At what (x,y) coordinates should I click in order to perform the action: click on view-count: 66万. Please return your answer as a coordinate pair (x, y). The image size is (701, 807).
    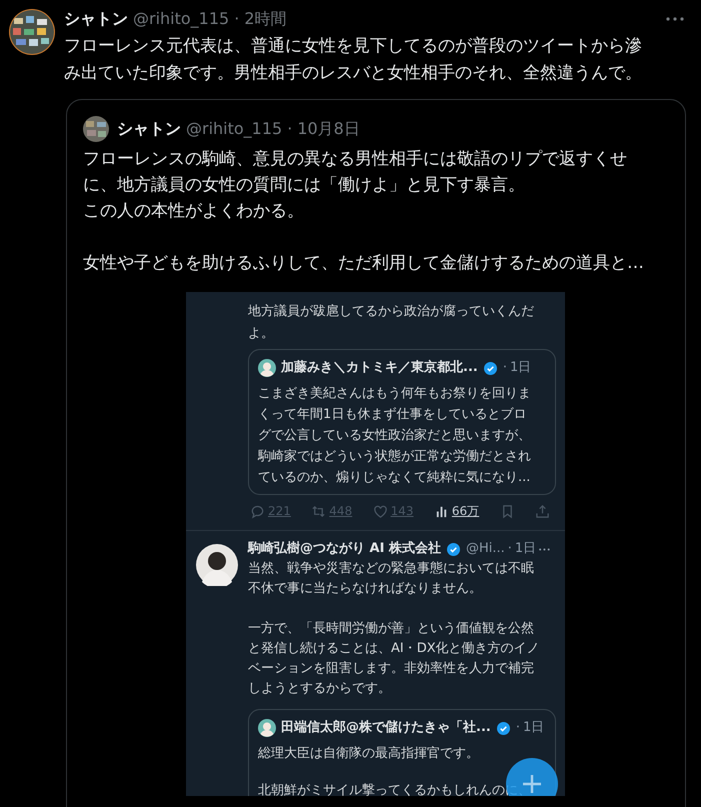
    Looking at the image, I should click on (466, 511).